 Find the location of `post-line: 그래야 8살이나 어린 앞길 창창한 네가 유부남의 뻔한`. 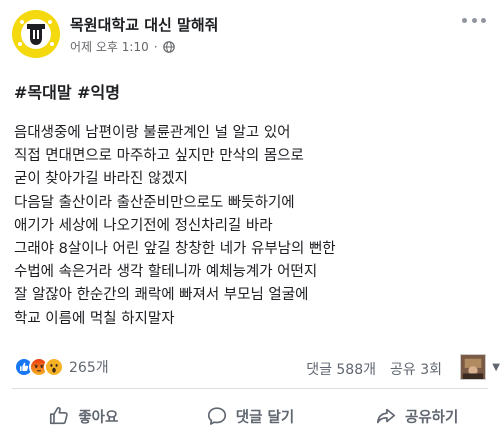

post-line: 그래야 8살이나 어린 앞길 창창한 네가 유부남의 뻔한 is located at coordinates (175, 248).